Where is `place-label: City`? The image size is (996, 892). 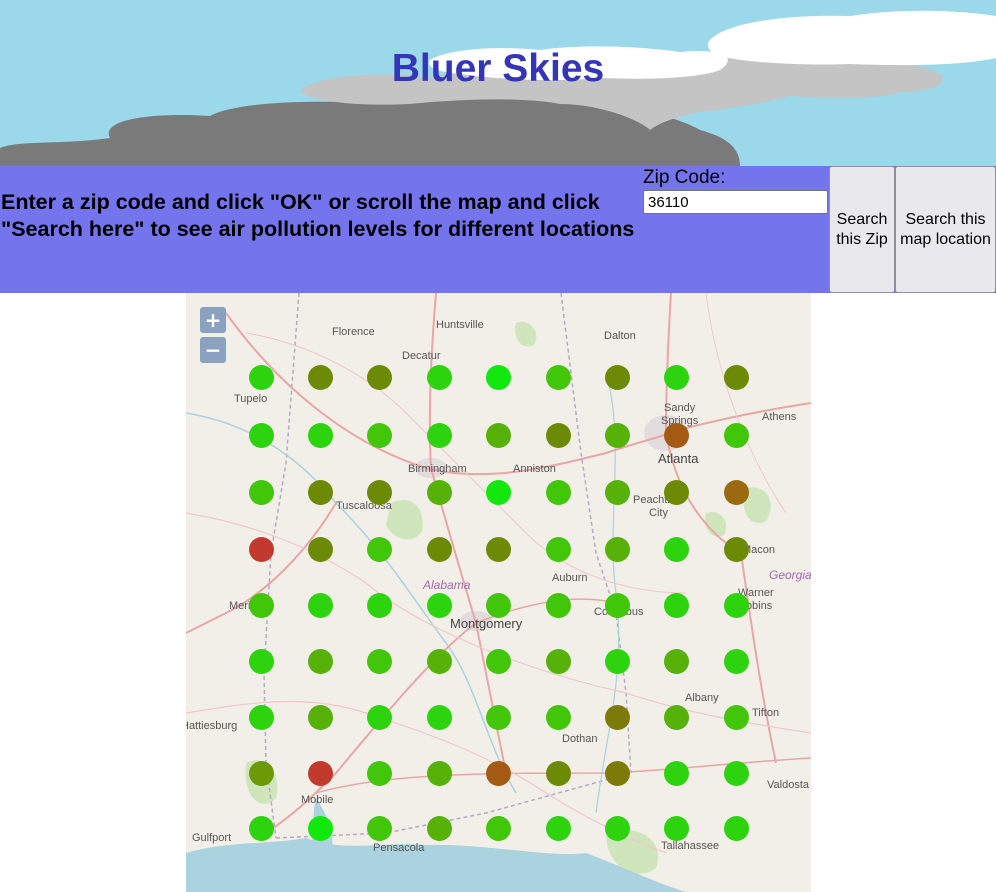 place-label: City is located at coordinates (658, 513).